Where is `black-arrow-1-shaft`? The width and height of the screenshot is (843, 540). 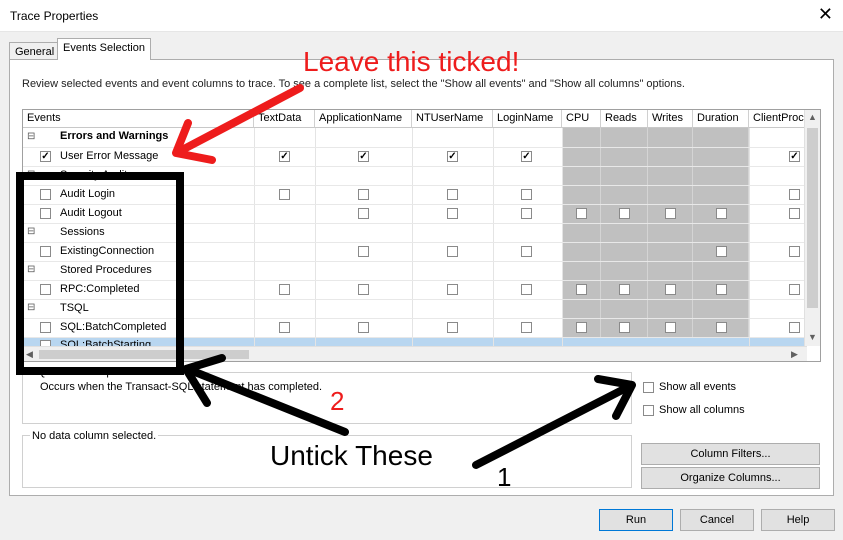
black-arrow-1-shaft is located at coordinates (553, 425).